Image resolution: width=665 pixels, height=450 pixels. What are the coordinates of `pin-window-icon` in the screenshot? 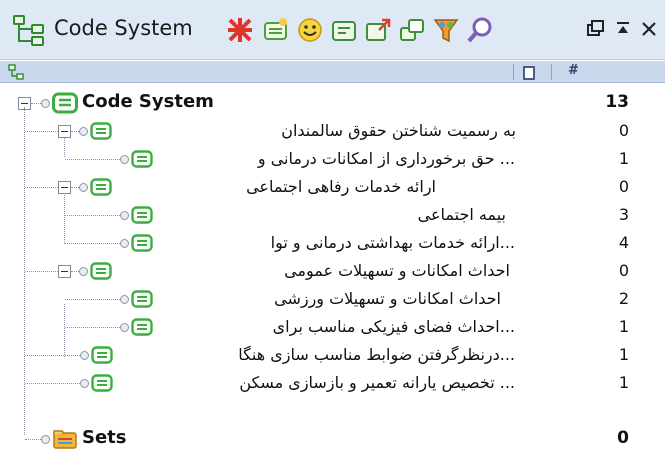 It's located at (623, 29).